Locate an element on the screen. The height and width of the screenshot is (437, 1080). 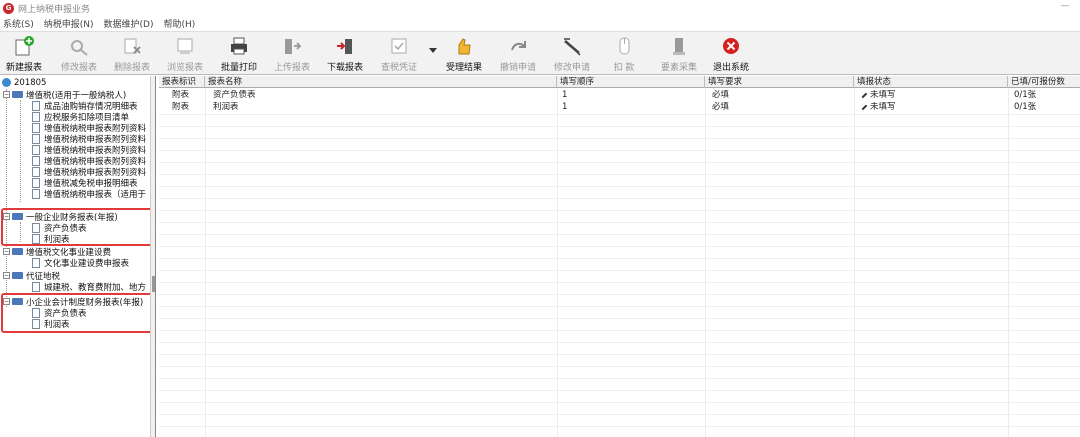
col-header-order: 填写顺序 is located at coordinates (631, 82).